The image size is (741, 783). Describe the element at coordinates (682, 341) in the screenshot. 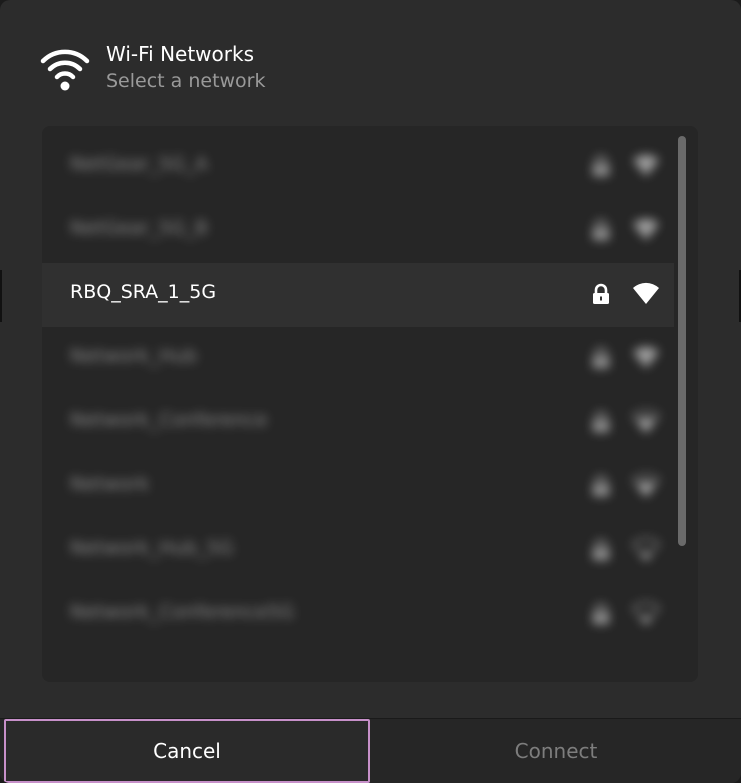

I see `network-list-scrollbar` at that location.